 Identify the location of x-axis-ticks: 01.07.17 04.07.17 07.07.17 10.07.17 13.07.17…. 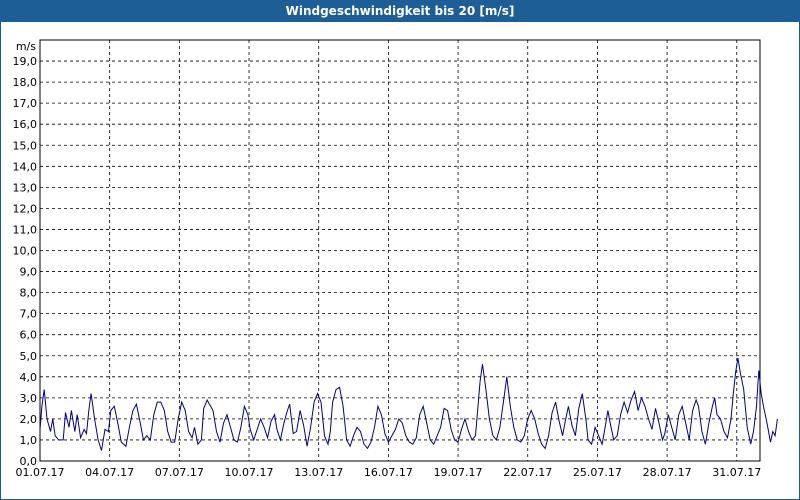
(389, 472).